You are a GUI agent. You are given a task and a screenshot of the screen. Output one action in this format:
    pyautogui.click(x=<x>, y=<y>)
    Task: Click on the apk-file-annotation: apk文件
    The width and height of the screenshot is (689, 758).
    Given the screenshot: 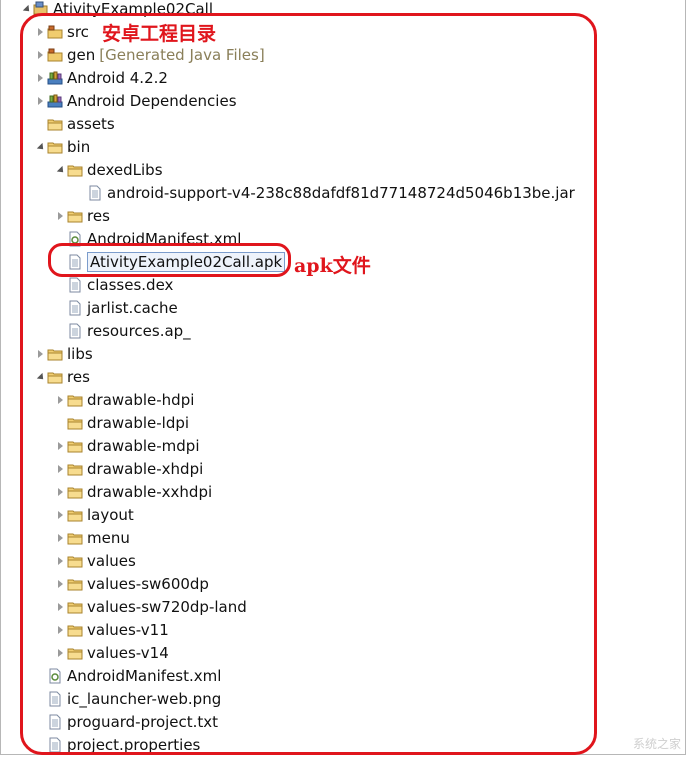 What is the action you would take?
    pyautogui.click(x=332, y=266)
    